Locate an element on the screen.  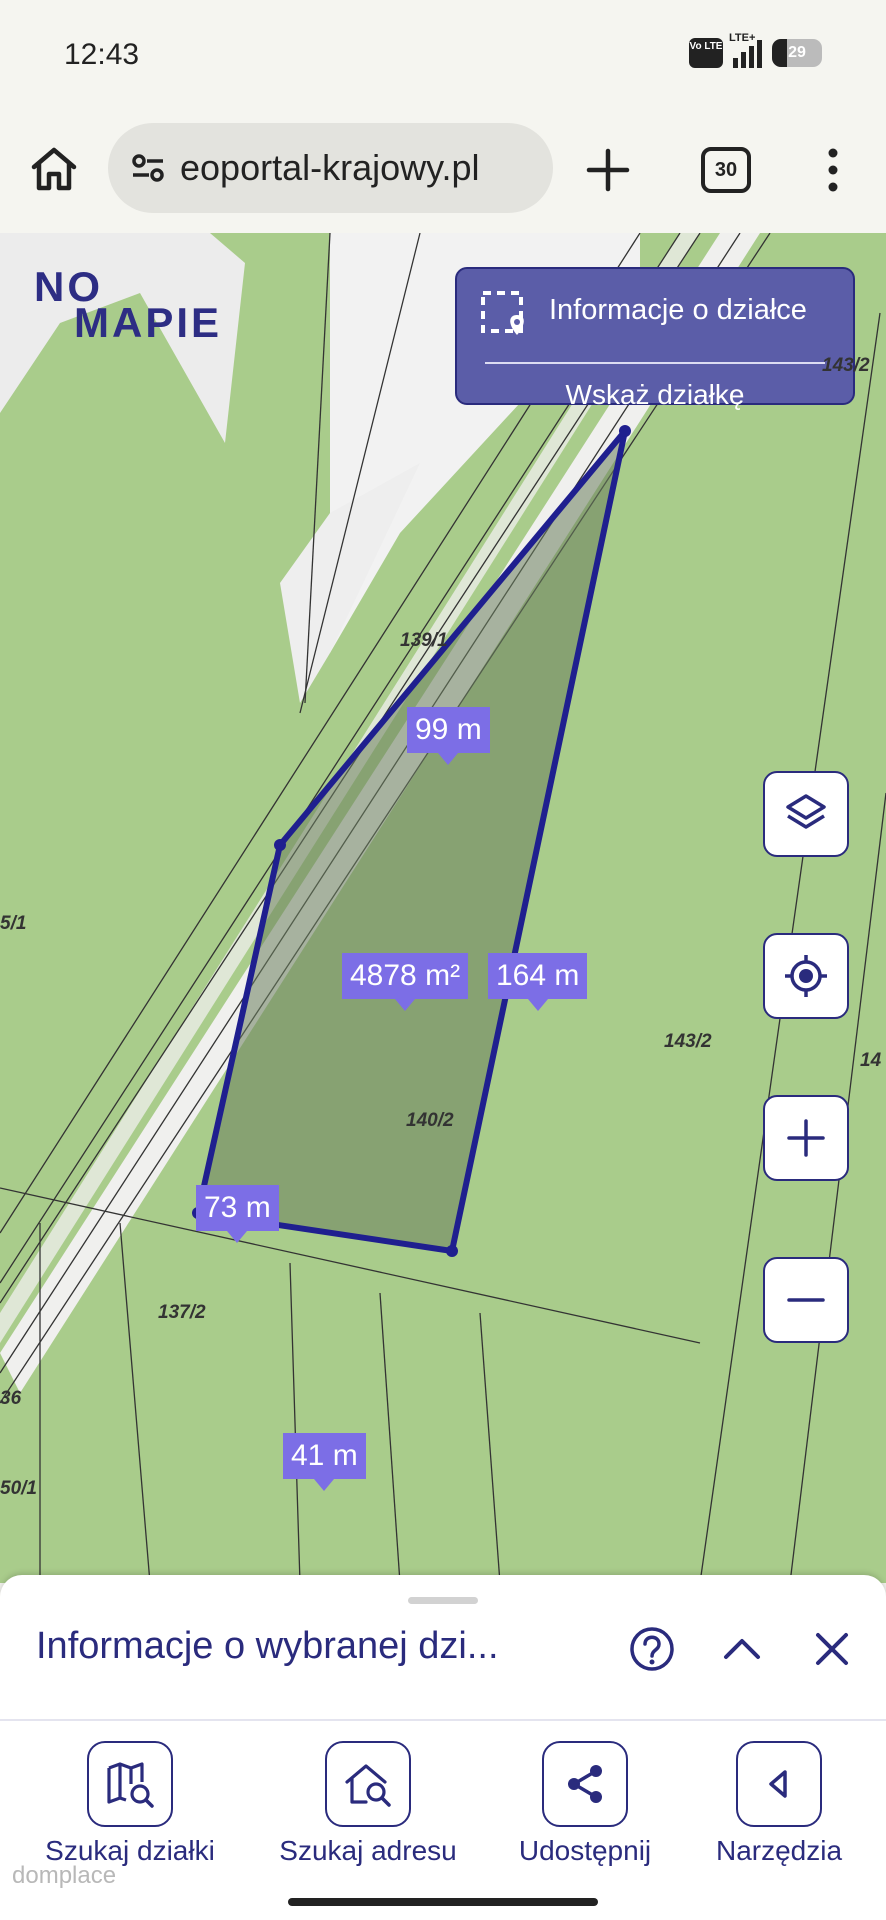
measure-top-edge: 99 m is located at coordinates (448, 736).